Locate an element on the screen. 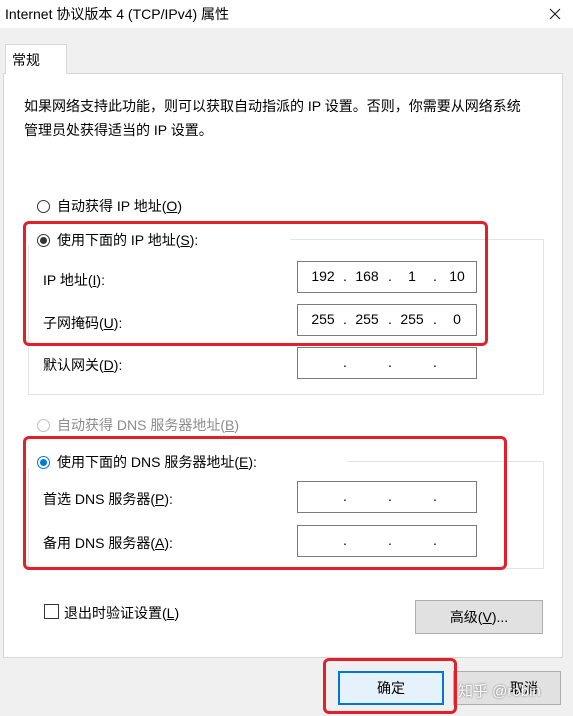 This screenshot has width=573, height=716. radio-auto-ip is located at coordinates (43, 206).